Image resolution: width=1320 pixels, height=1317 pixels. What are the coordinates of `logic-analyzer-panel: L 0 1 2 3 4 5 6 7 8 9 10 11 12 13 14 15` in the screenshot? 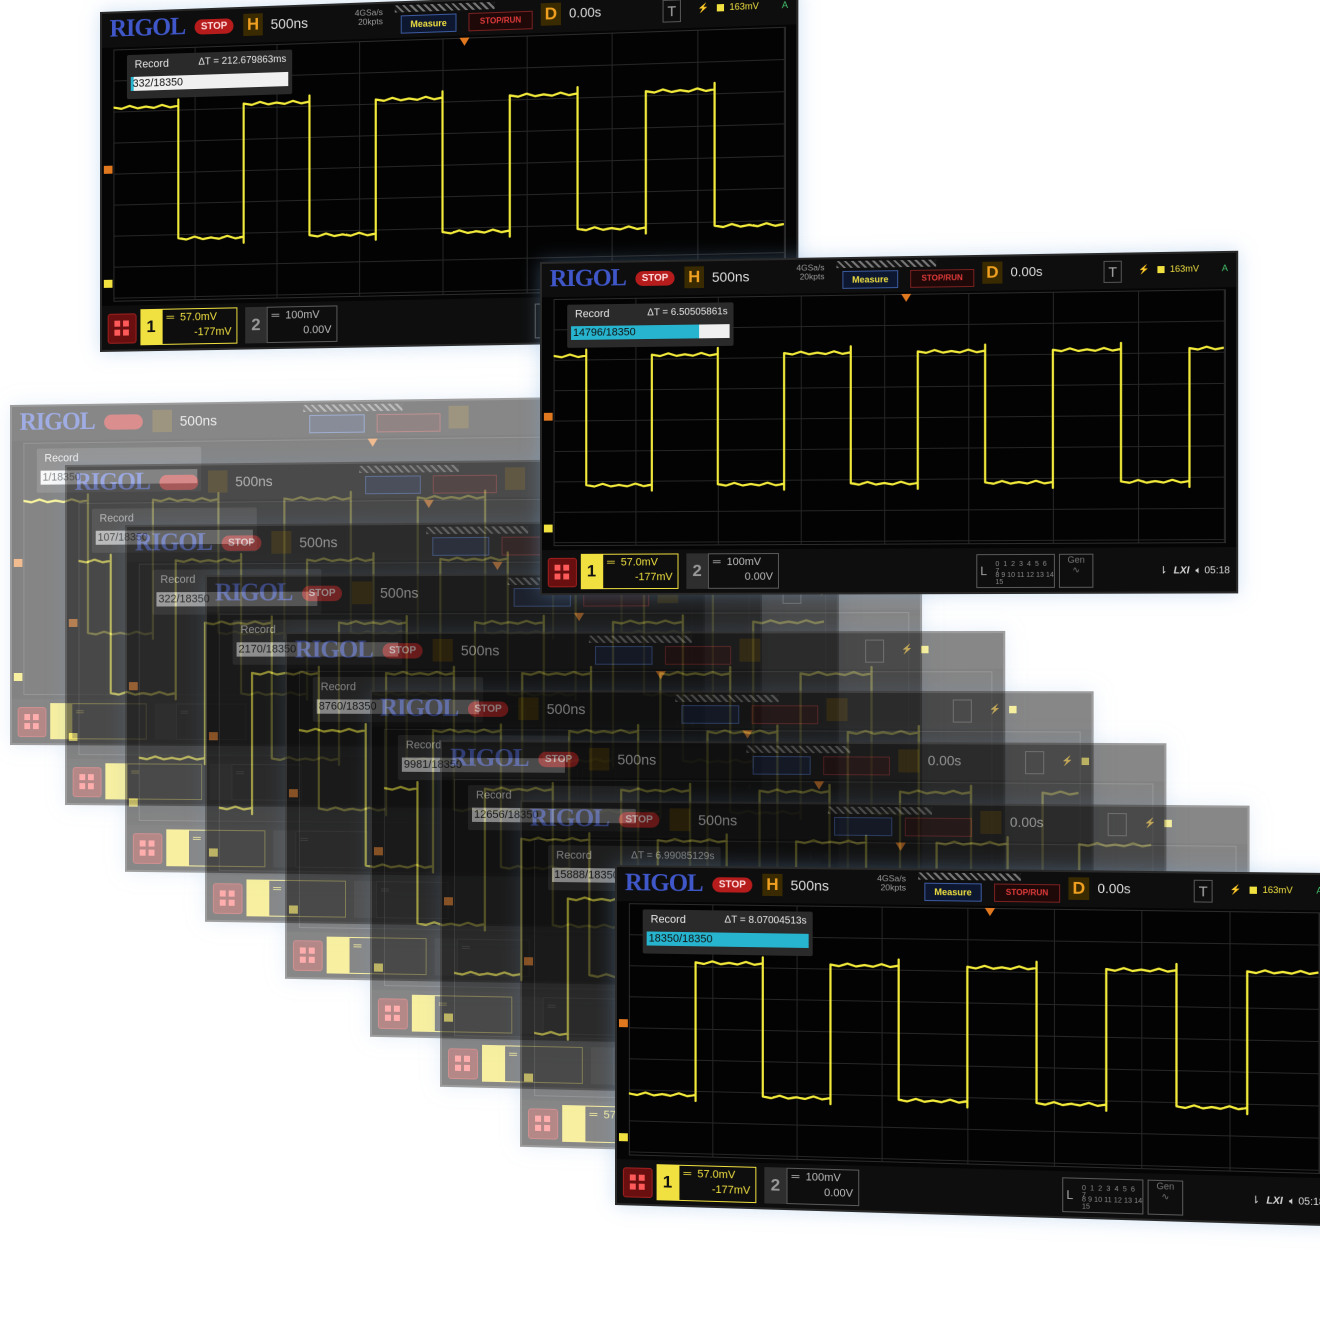 It's located at (1103, 1196).